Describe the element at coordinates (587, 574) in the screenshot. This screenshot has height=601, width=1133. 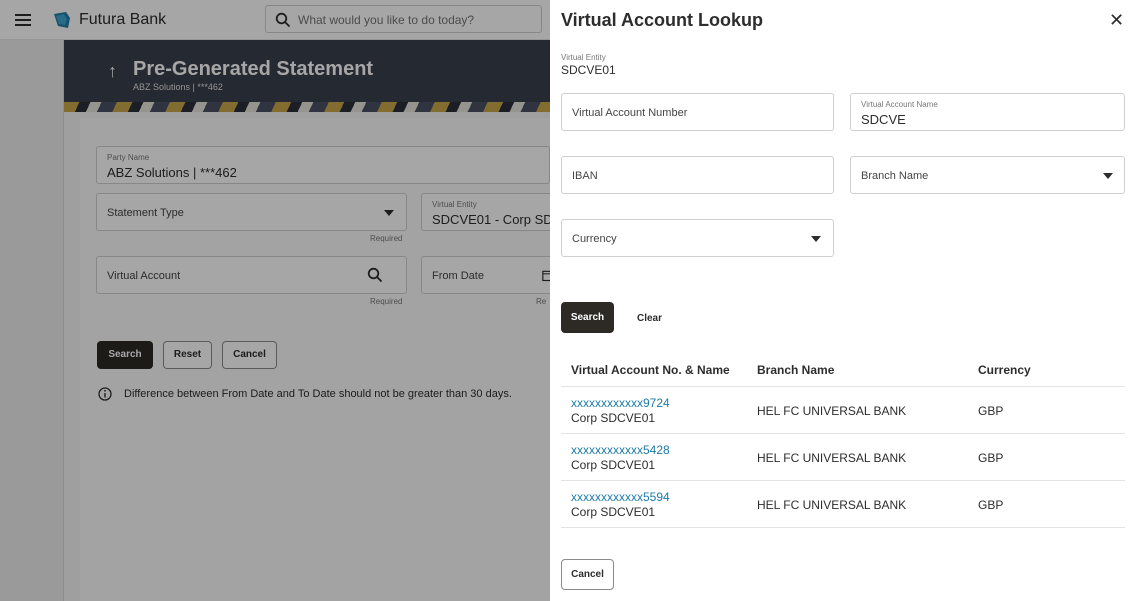
I see `lookup-cancel-button: Cancel` at that location.